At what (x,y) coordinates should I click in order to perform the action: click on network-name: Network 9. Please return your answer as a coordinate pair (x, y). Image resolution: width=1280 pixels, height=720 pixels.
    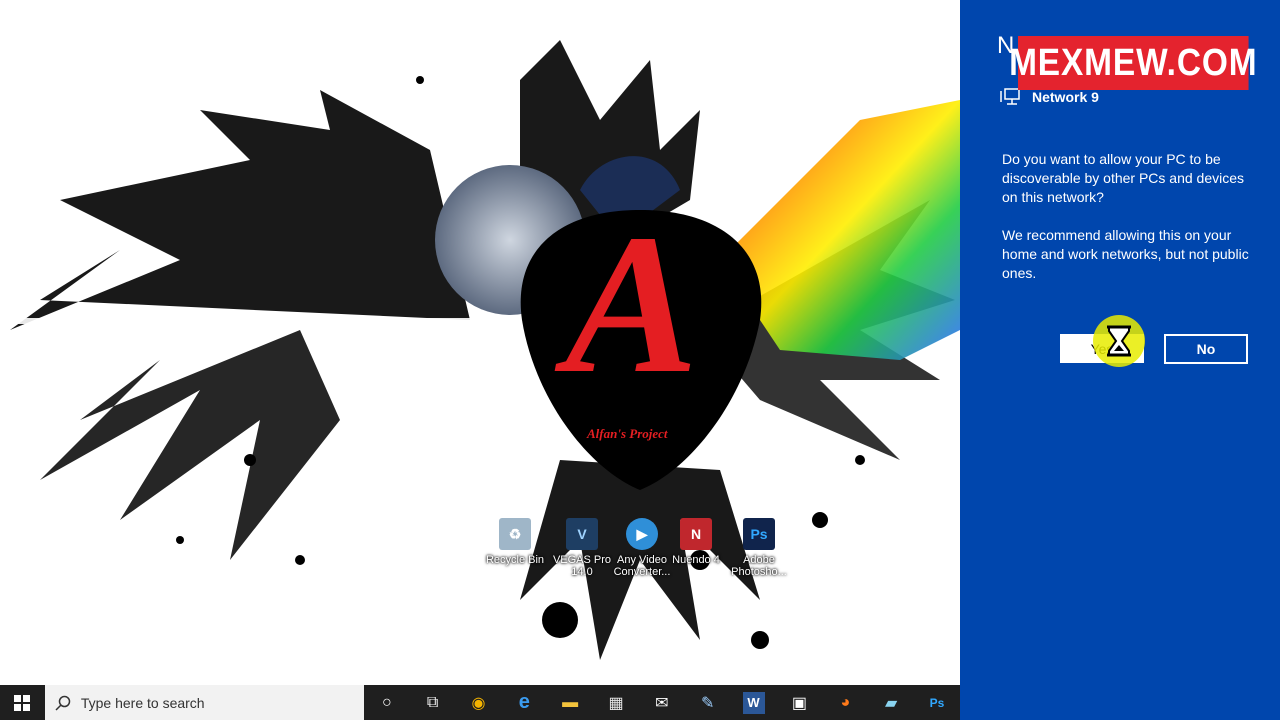
    Looking at the image, I should click on (1065, 97).